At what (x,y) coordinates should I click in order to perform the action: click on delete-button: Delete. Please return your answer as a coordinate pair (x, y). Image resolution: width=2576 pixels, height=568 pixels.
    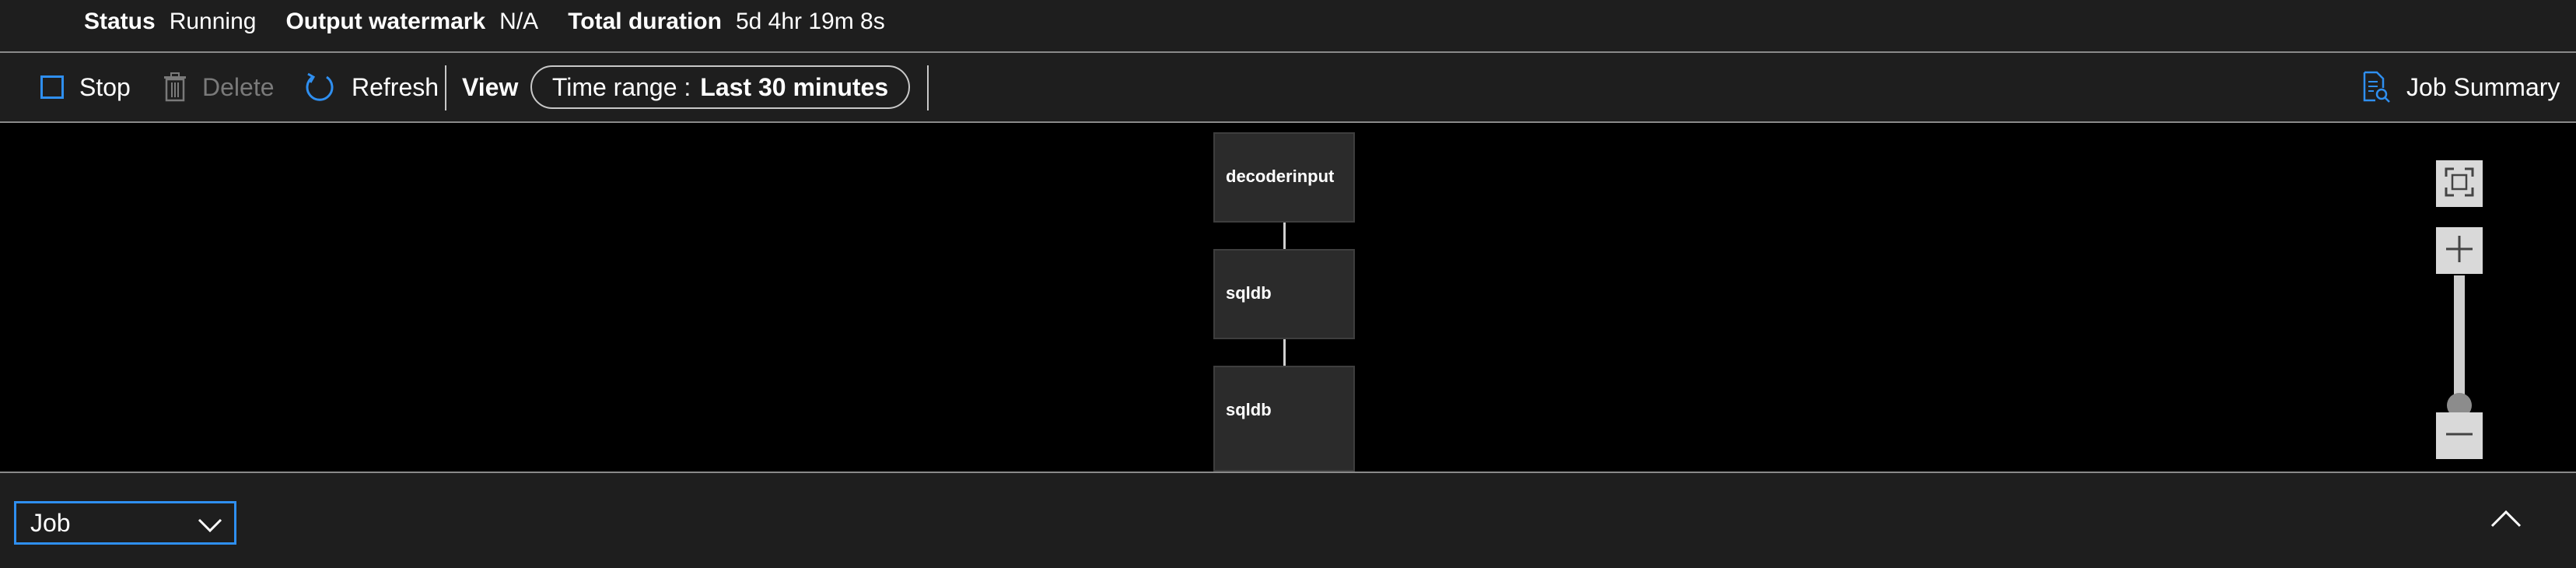
    Looking at the image, I should click on (219, 87).